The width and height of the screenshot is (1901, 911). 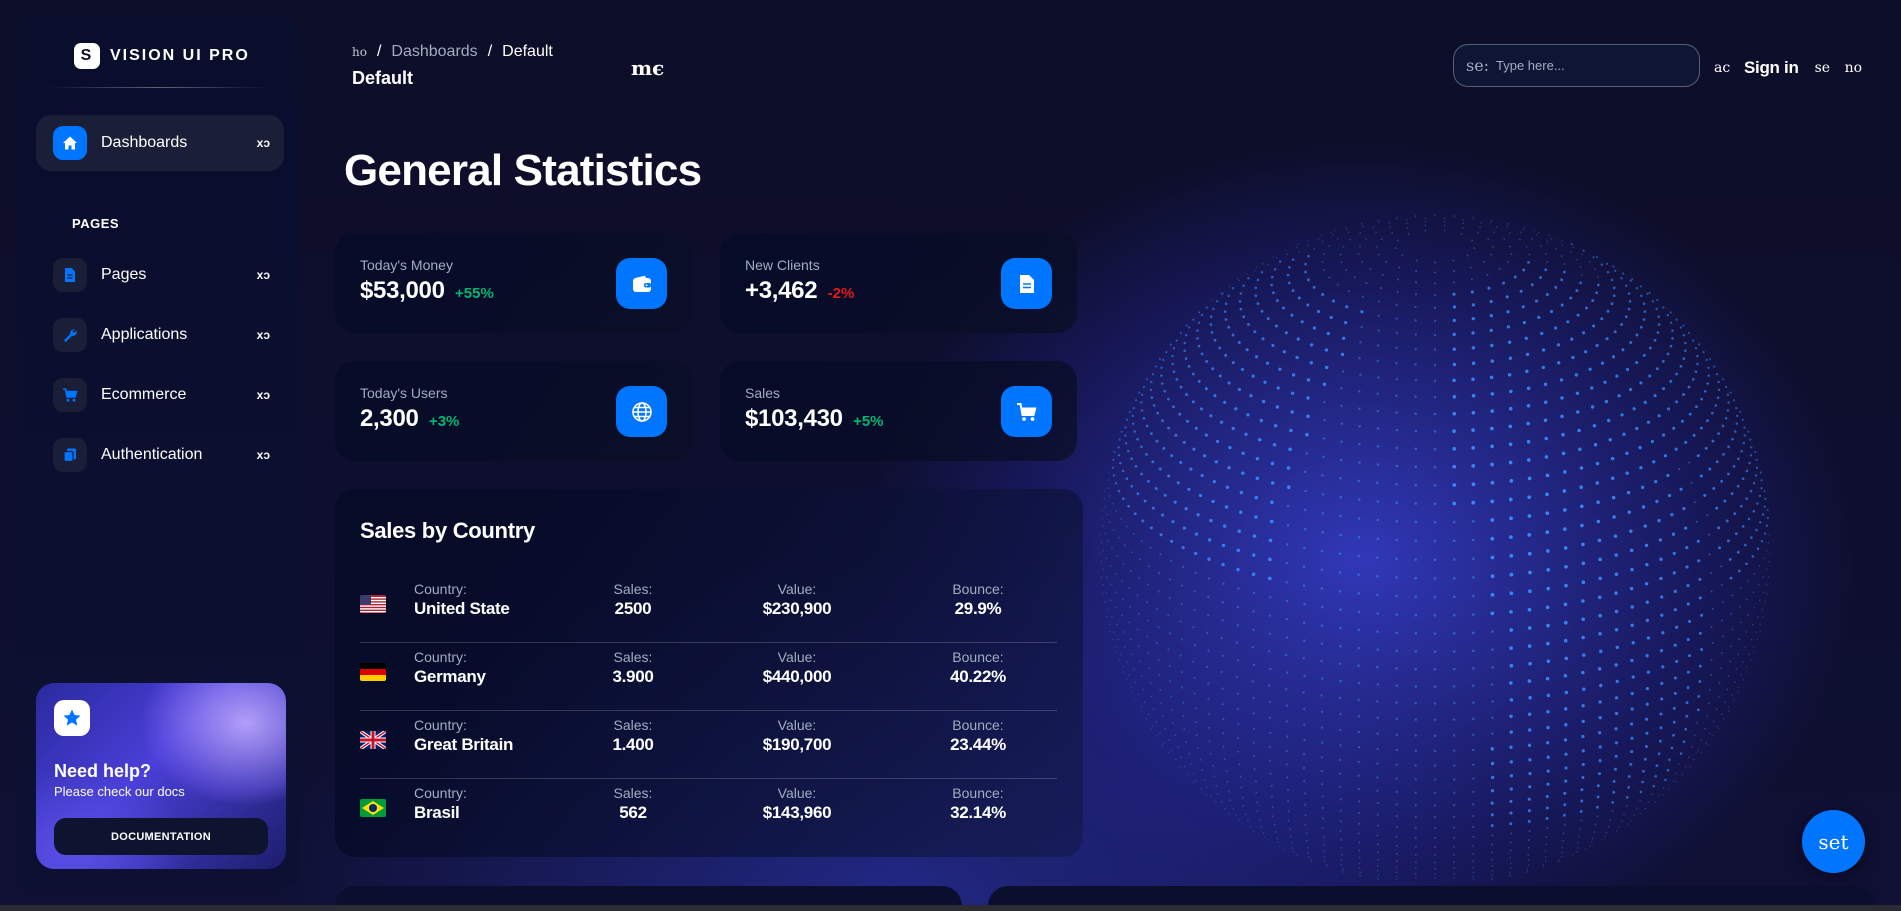 What do you see at coordinates (1591, 65) in the screenshot?
I see `search-input` at bounding box center [1591, 65].